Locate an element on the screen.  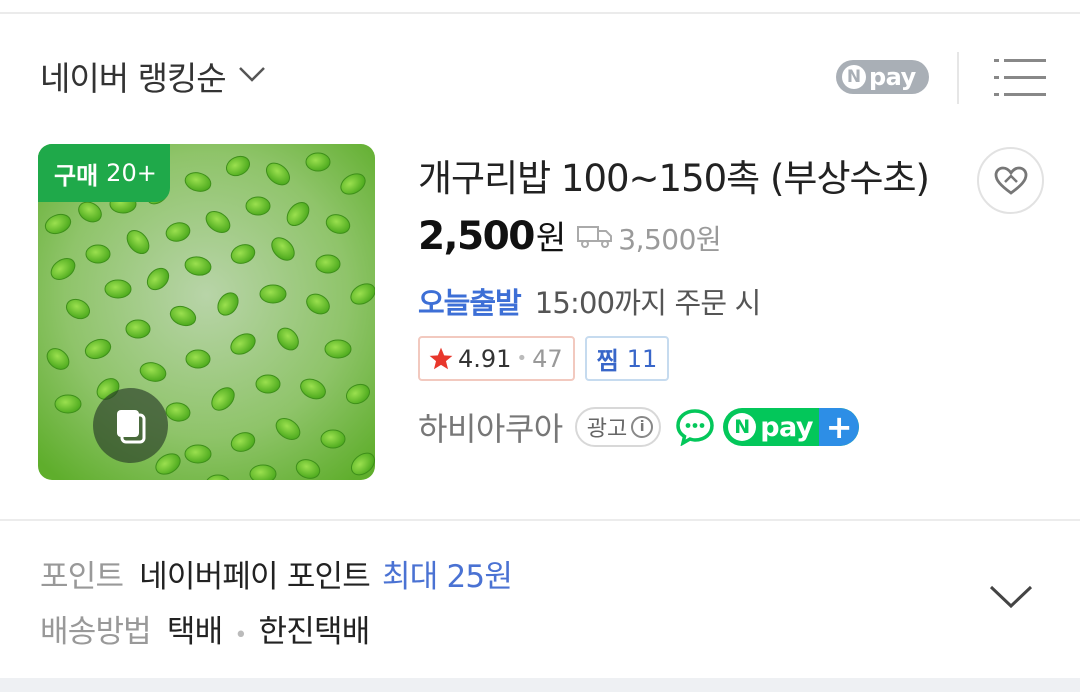
sort-dropdown: 네이버 랭킹순 is located at coordinates (153, 76).